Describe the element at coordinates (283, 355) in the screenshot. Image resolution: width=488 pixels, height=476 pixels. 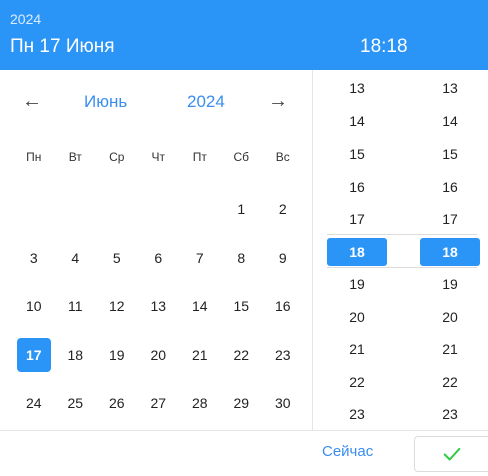
I see `day-cell: 23` at that location.